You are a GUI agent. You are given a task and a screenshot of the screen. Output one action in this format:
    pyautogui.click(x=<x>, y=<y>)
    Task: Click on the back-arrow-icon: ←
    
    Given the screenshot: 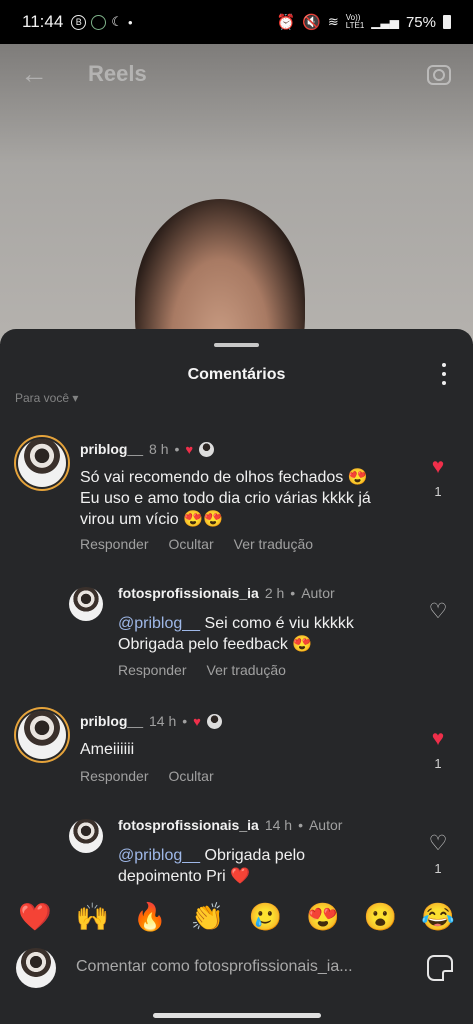 What is the action you would take?
    pyautogui.click(x=34, y=74)
    